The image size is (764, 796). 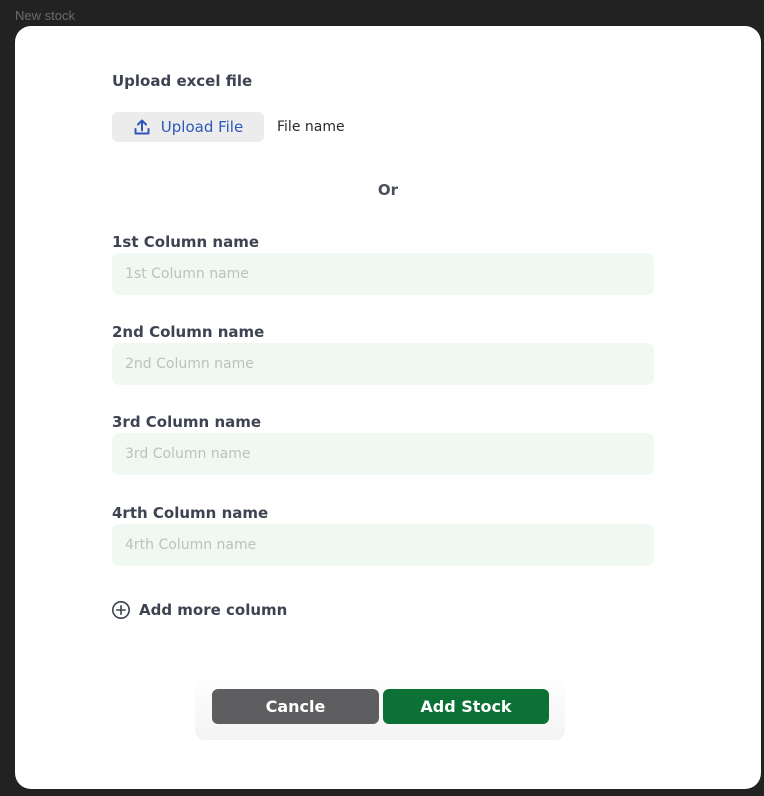 I want to click on or-divider: Or, so click(x=388, y=190).